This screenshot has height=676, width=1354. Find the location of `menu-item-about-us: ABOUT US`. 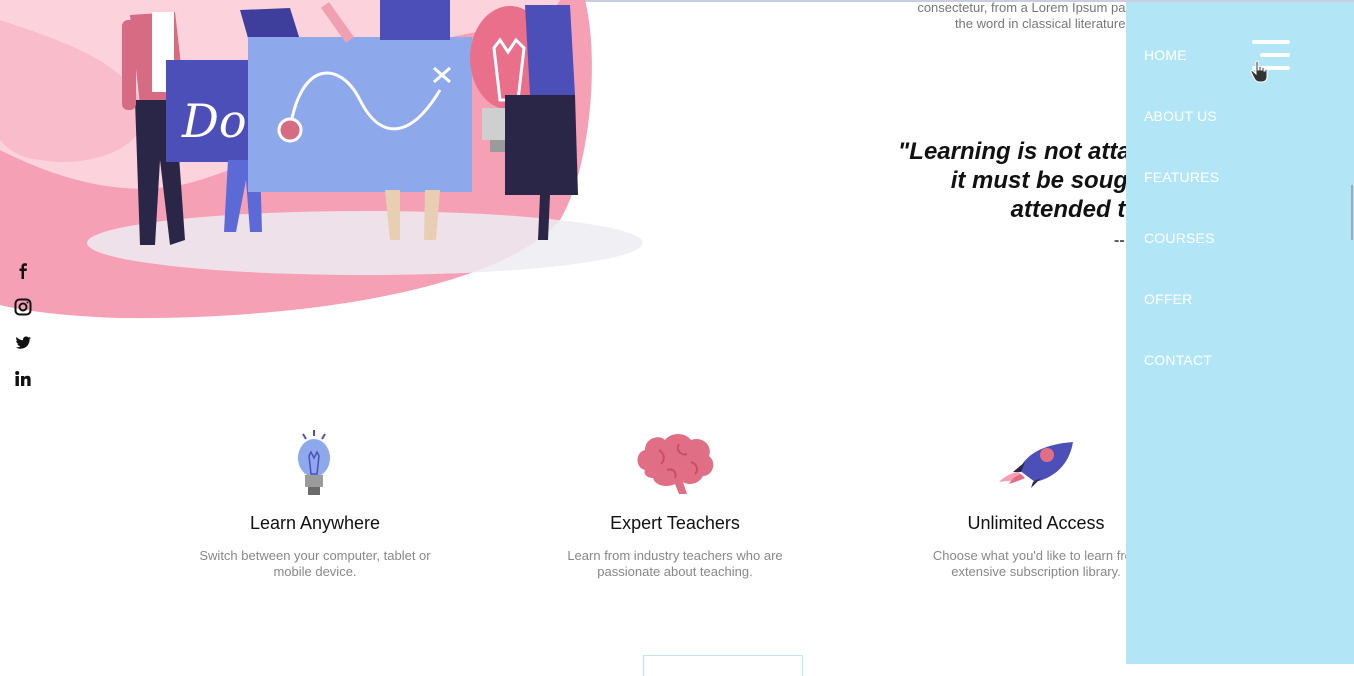

menu-item-about-us: ABOUT US is located at coordinates (1180, 116).